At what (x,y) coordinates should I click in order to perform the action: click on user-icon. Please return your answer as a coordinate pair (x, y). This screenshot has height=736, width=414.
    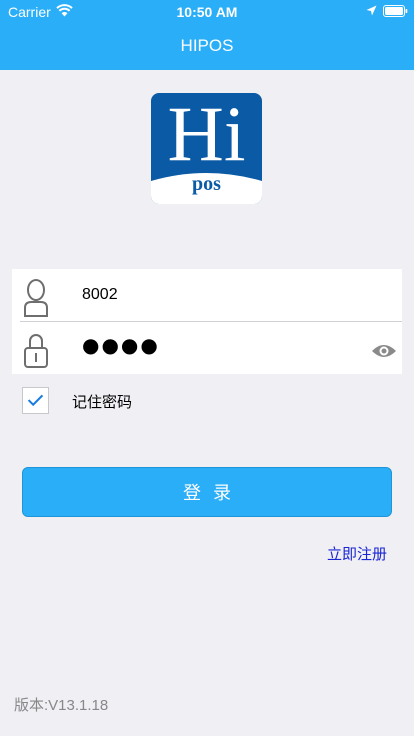
    Looking at the image, I should click on (36, 298).